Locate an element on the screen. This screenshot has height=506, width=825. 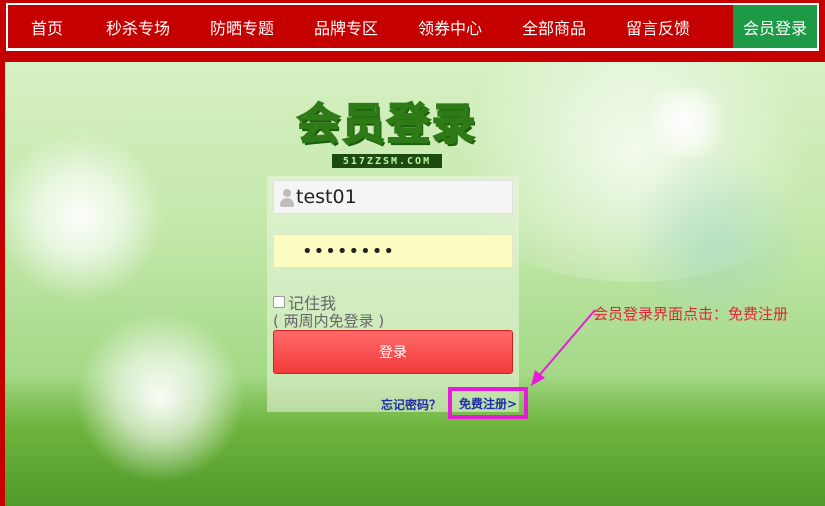
nav-item-flash-sale: 秒杀专场 is located at coordinates (138, 26).